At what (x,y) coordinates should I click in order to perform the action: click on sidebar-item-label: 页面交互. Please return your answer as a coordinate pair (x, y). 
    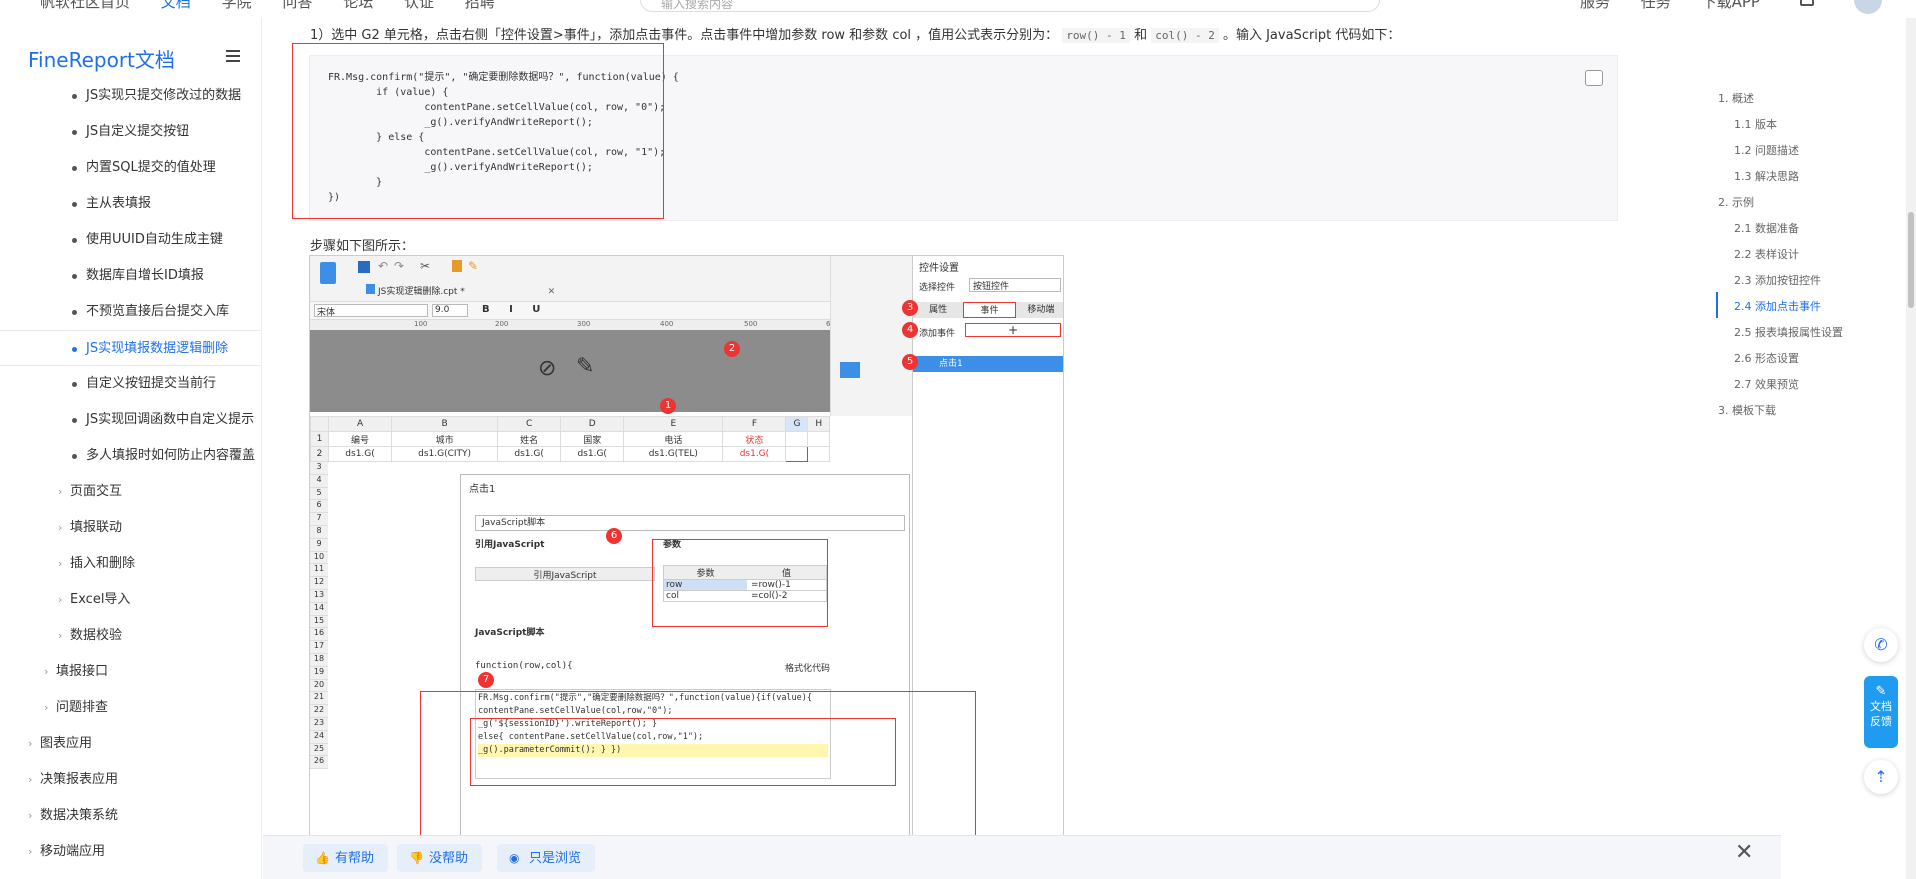
    Looking at the image, I should click on (96, 491).